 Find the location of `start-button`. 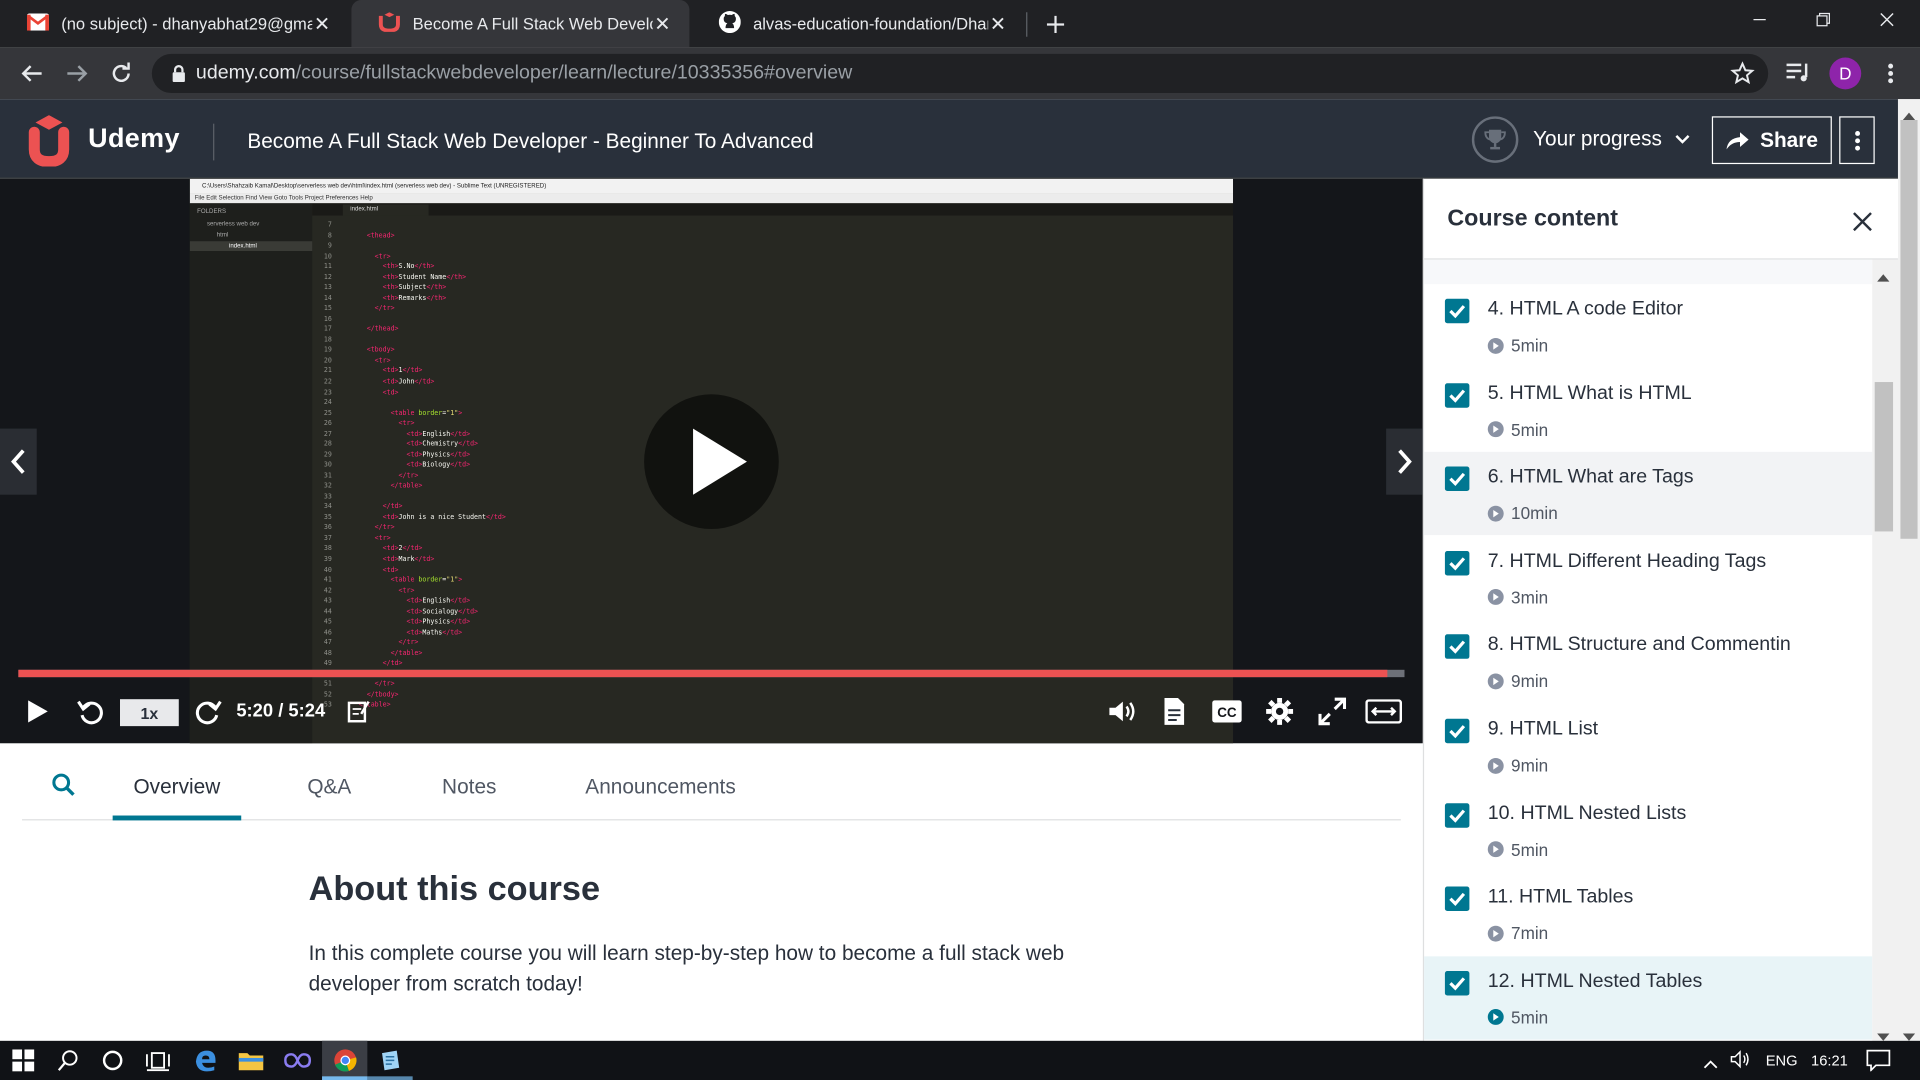

start-button is located at coordinates (22, 1060).